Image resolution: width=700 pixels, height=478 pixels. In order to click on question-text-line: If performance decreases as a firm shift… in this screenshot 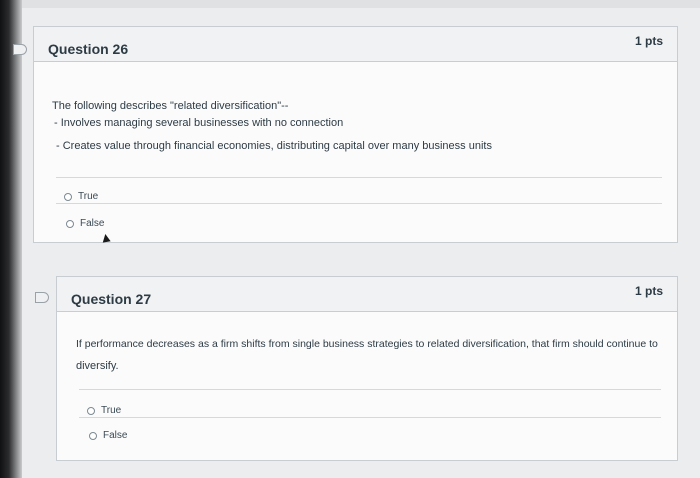, I will do `click(367, 344)`.